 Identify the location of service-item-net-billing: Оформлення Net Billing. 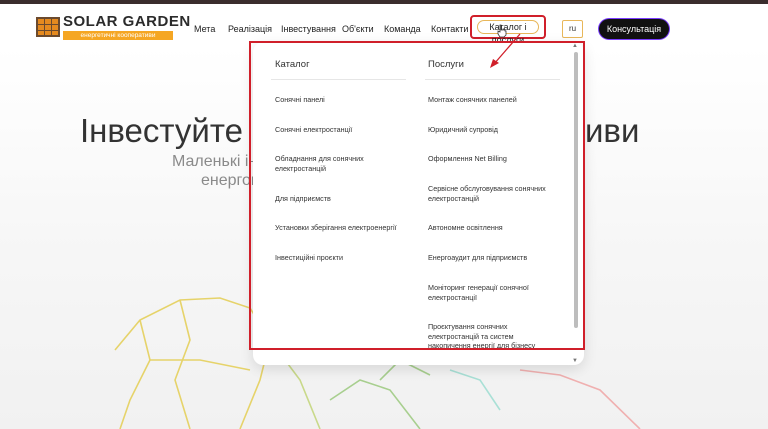
(493, 159).